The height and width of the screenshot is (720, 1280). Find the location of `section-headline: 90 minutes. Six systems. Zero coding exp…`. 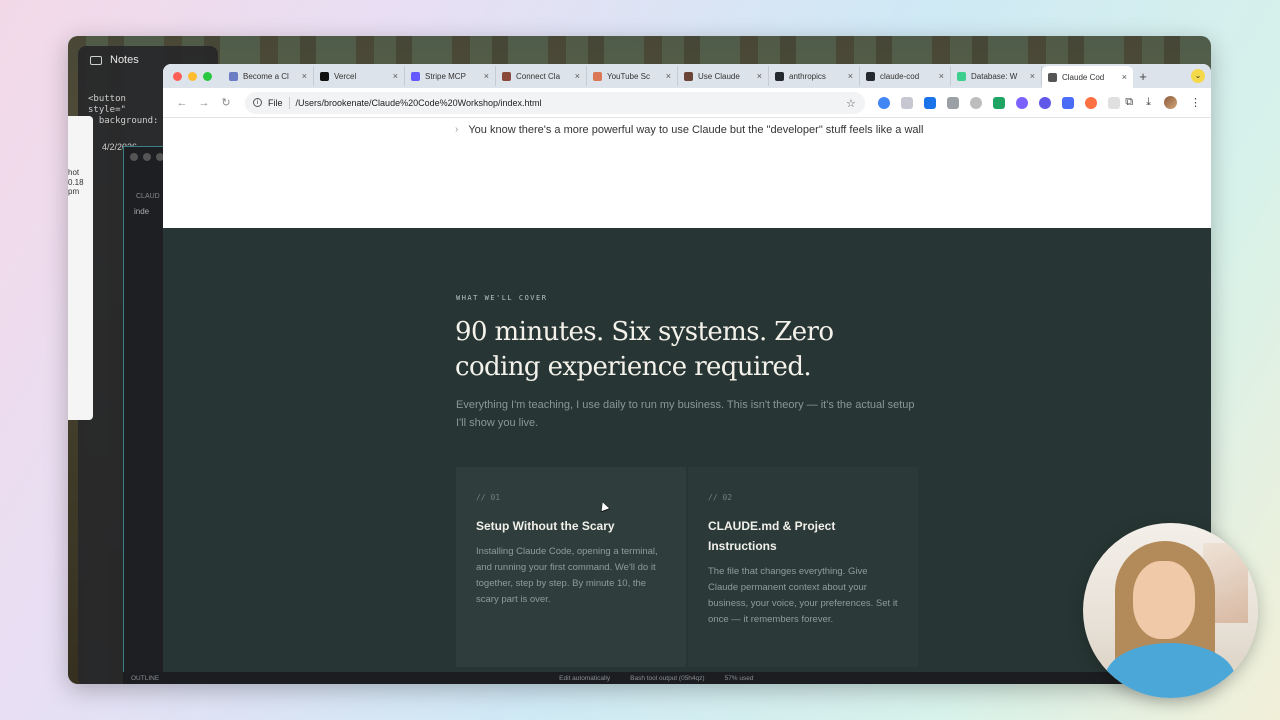

section-headline: 90 minutes. Six systems. Zero coding exp… is located at coordinates (644, 349).